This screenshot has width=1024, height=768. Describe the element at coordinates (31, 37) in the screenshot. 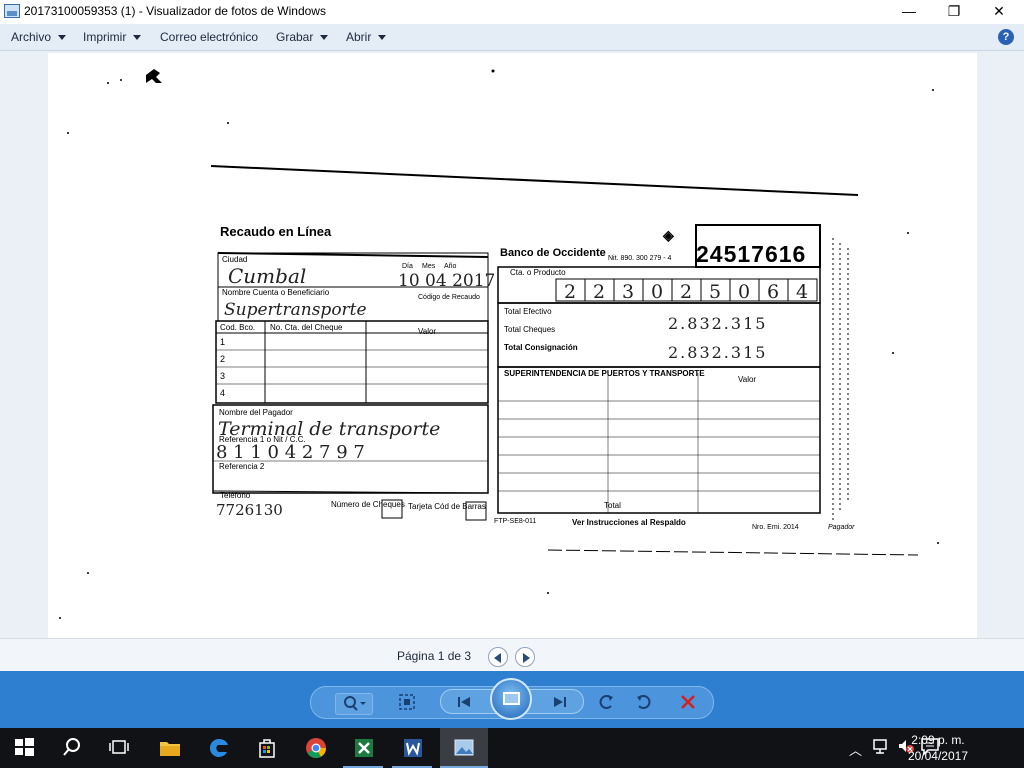

I see `menu-archivo-label: Archivo` at that location.